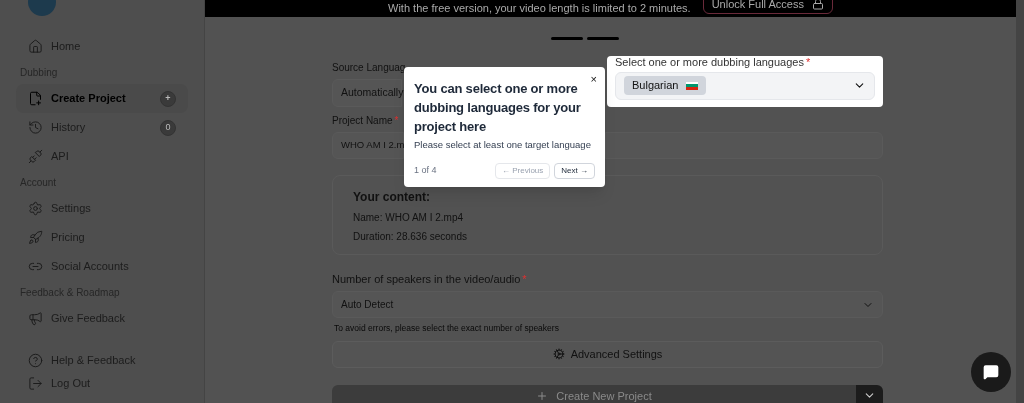  What do you see at coordinates (35, 318) in the screenshot?
I see `megaphone-icon` at bounding box center [35, 318].